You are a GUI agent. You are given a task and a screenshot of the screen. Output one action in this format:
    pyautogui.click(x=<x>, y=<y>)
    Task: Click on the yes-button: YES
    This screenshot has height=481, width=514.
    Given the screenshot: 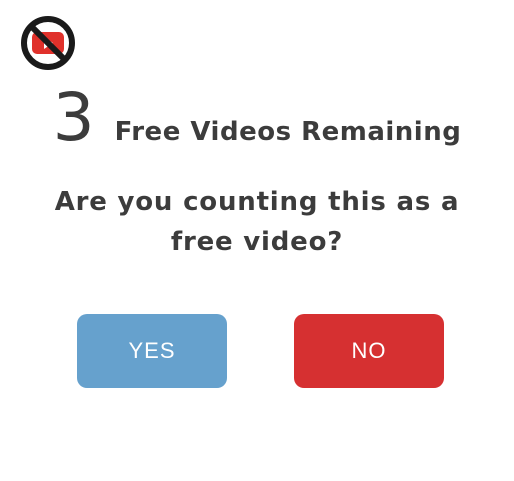 What is the action you would take?
    pyautogui.click(x=152, y=351)
    